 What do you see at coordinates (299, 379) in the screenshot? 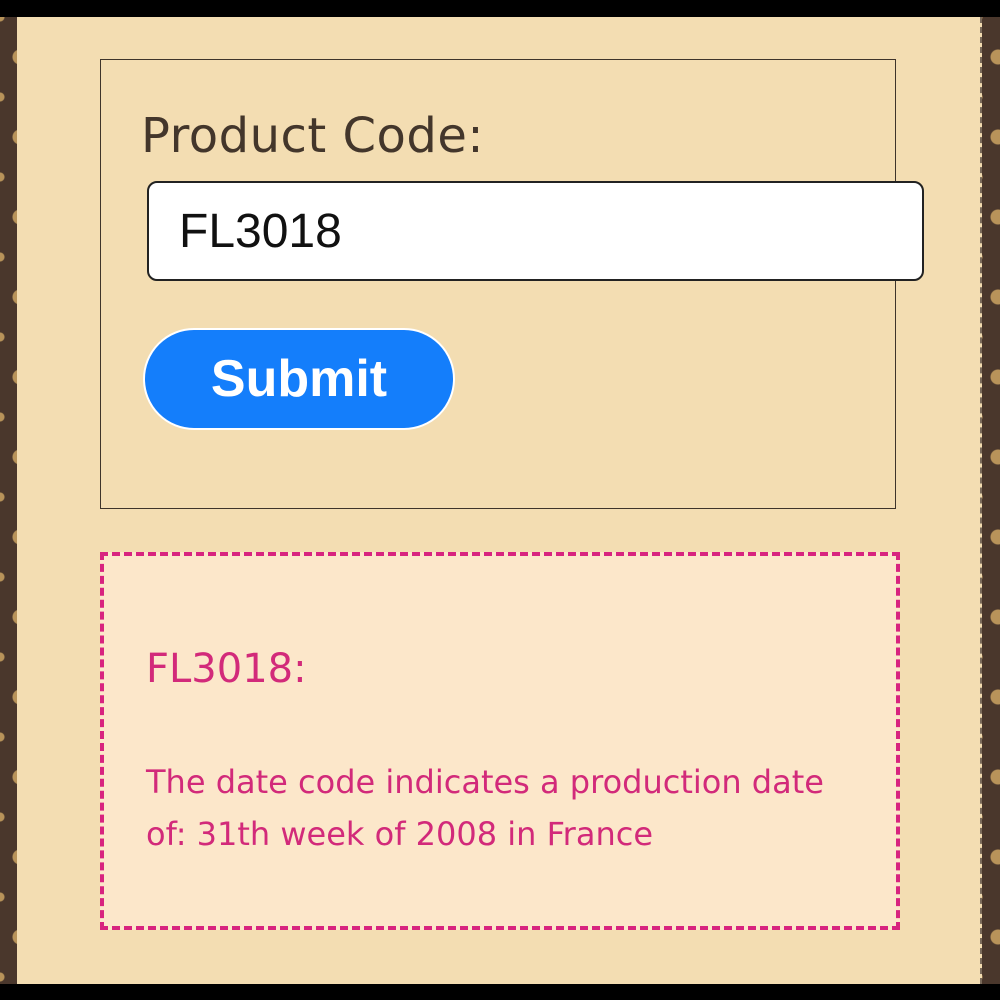
I see `submit-button: Submit` at bounding box center [299, 379].